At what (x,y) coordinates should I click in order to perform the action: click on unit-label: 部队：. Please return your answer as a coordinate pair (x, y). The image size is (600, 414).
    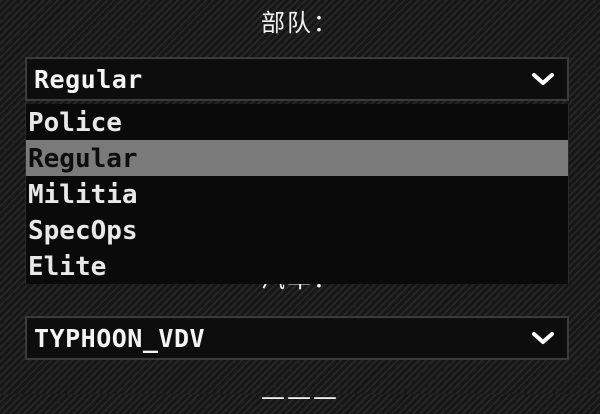
    Looking at the image, I should click on (300, 23).